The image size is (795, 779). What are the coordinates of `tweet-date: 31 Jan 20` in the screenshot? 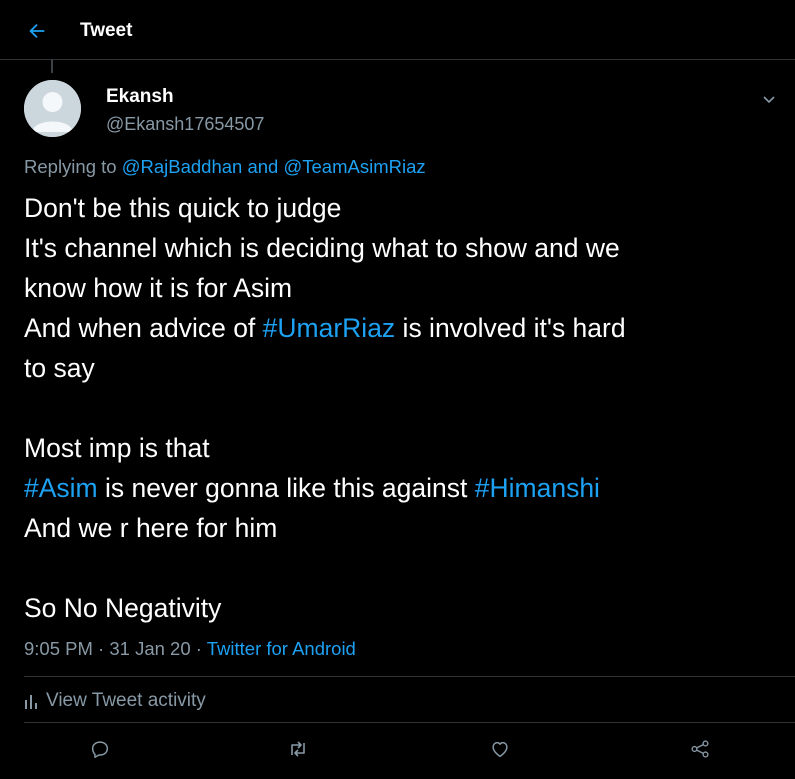 It's located at (149, 648).